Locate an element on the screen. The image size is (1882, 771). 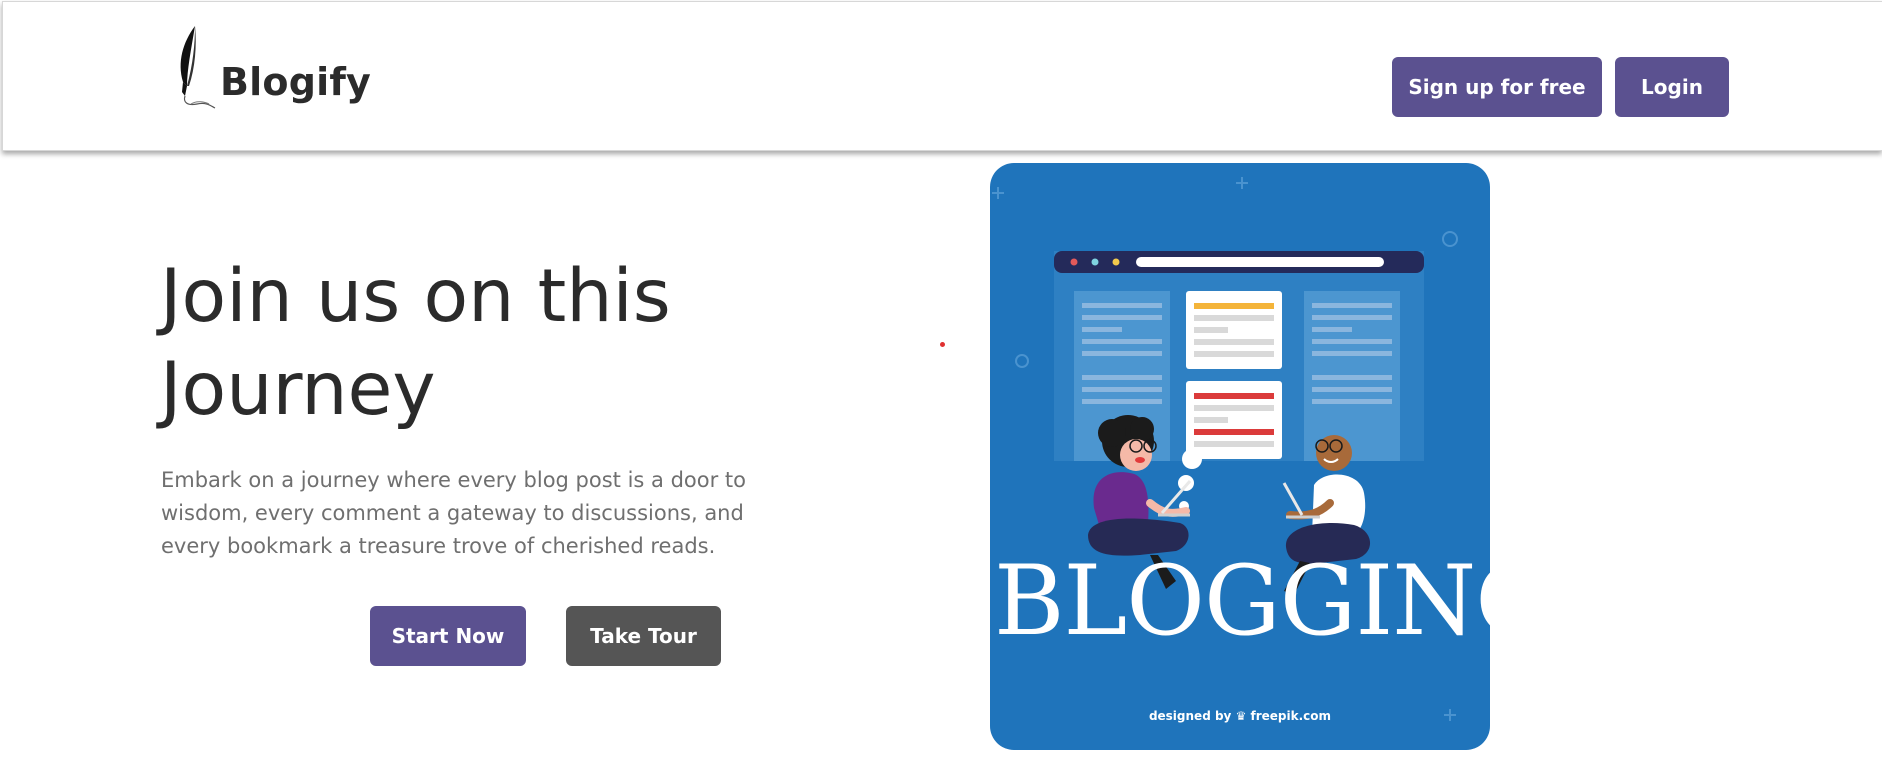
hero-title-line1: Join us on this is located at coordinates (415, 296).